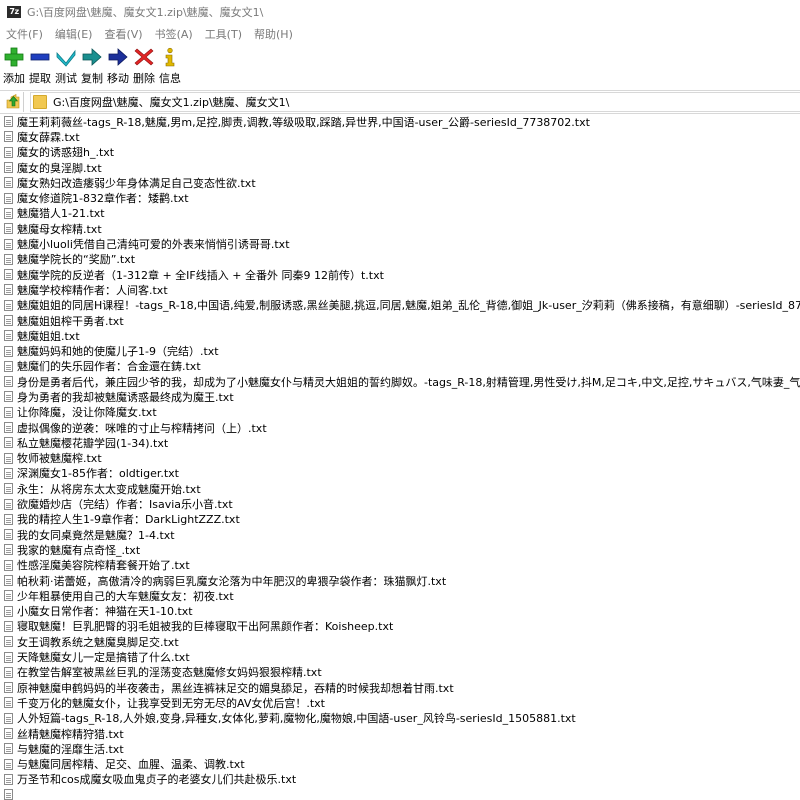 The image size is (800, 800). I want to click on file-name: 深渊魔女1-85作者：oldtiger.txt, so click(98, 474).